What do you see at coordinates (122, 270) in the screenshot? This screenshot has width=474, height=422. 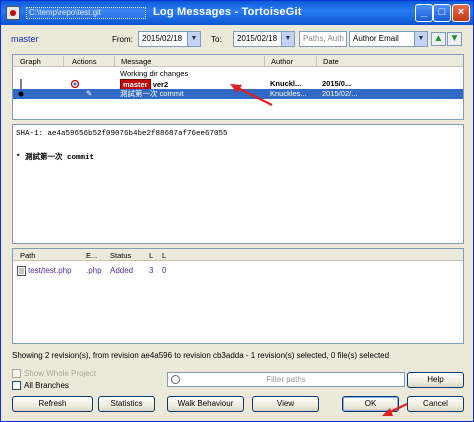 I see `file-status: Added` at bounding box center [122, 270].